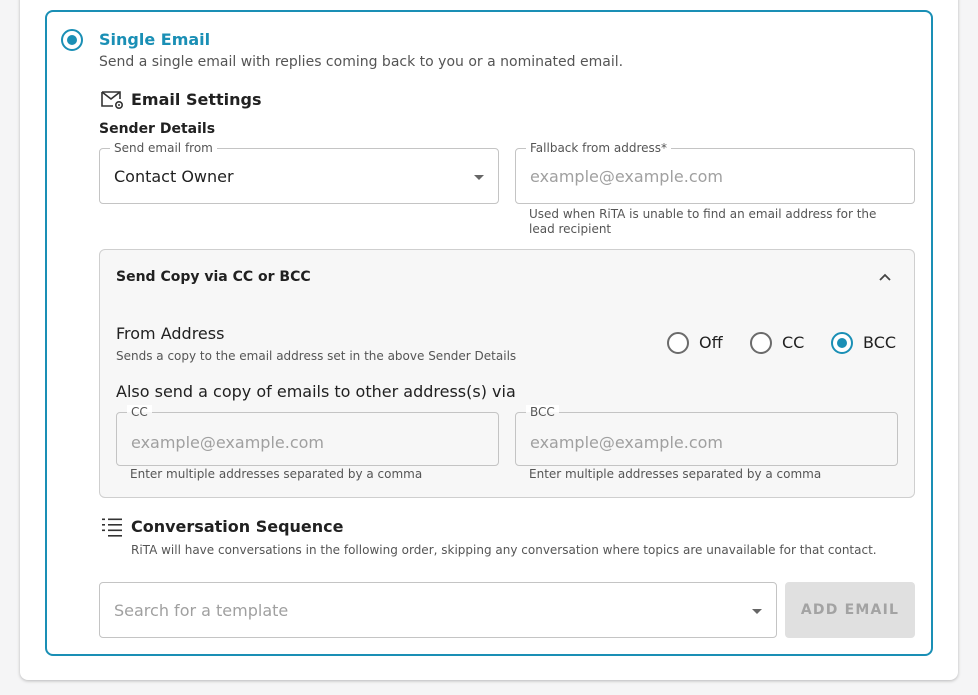 The image size is (978, 695). Describe the element at coordinates (112, 100) in the screenshot. I see `mail-settings-icon` at that location.